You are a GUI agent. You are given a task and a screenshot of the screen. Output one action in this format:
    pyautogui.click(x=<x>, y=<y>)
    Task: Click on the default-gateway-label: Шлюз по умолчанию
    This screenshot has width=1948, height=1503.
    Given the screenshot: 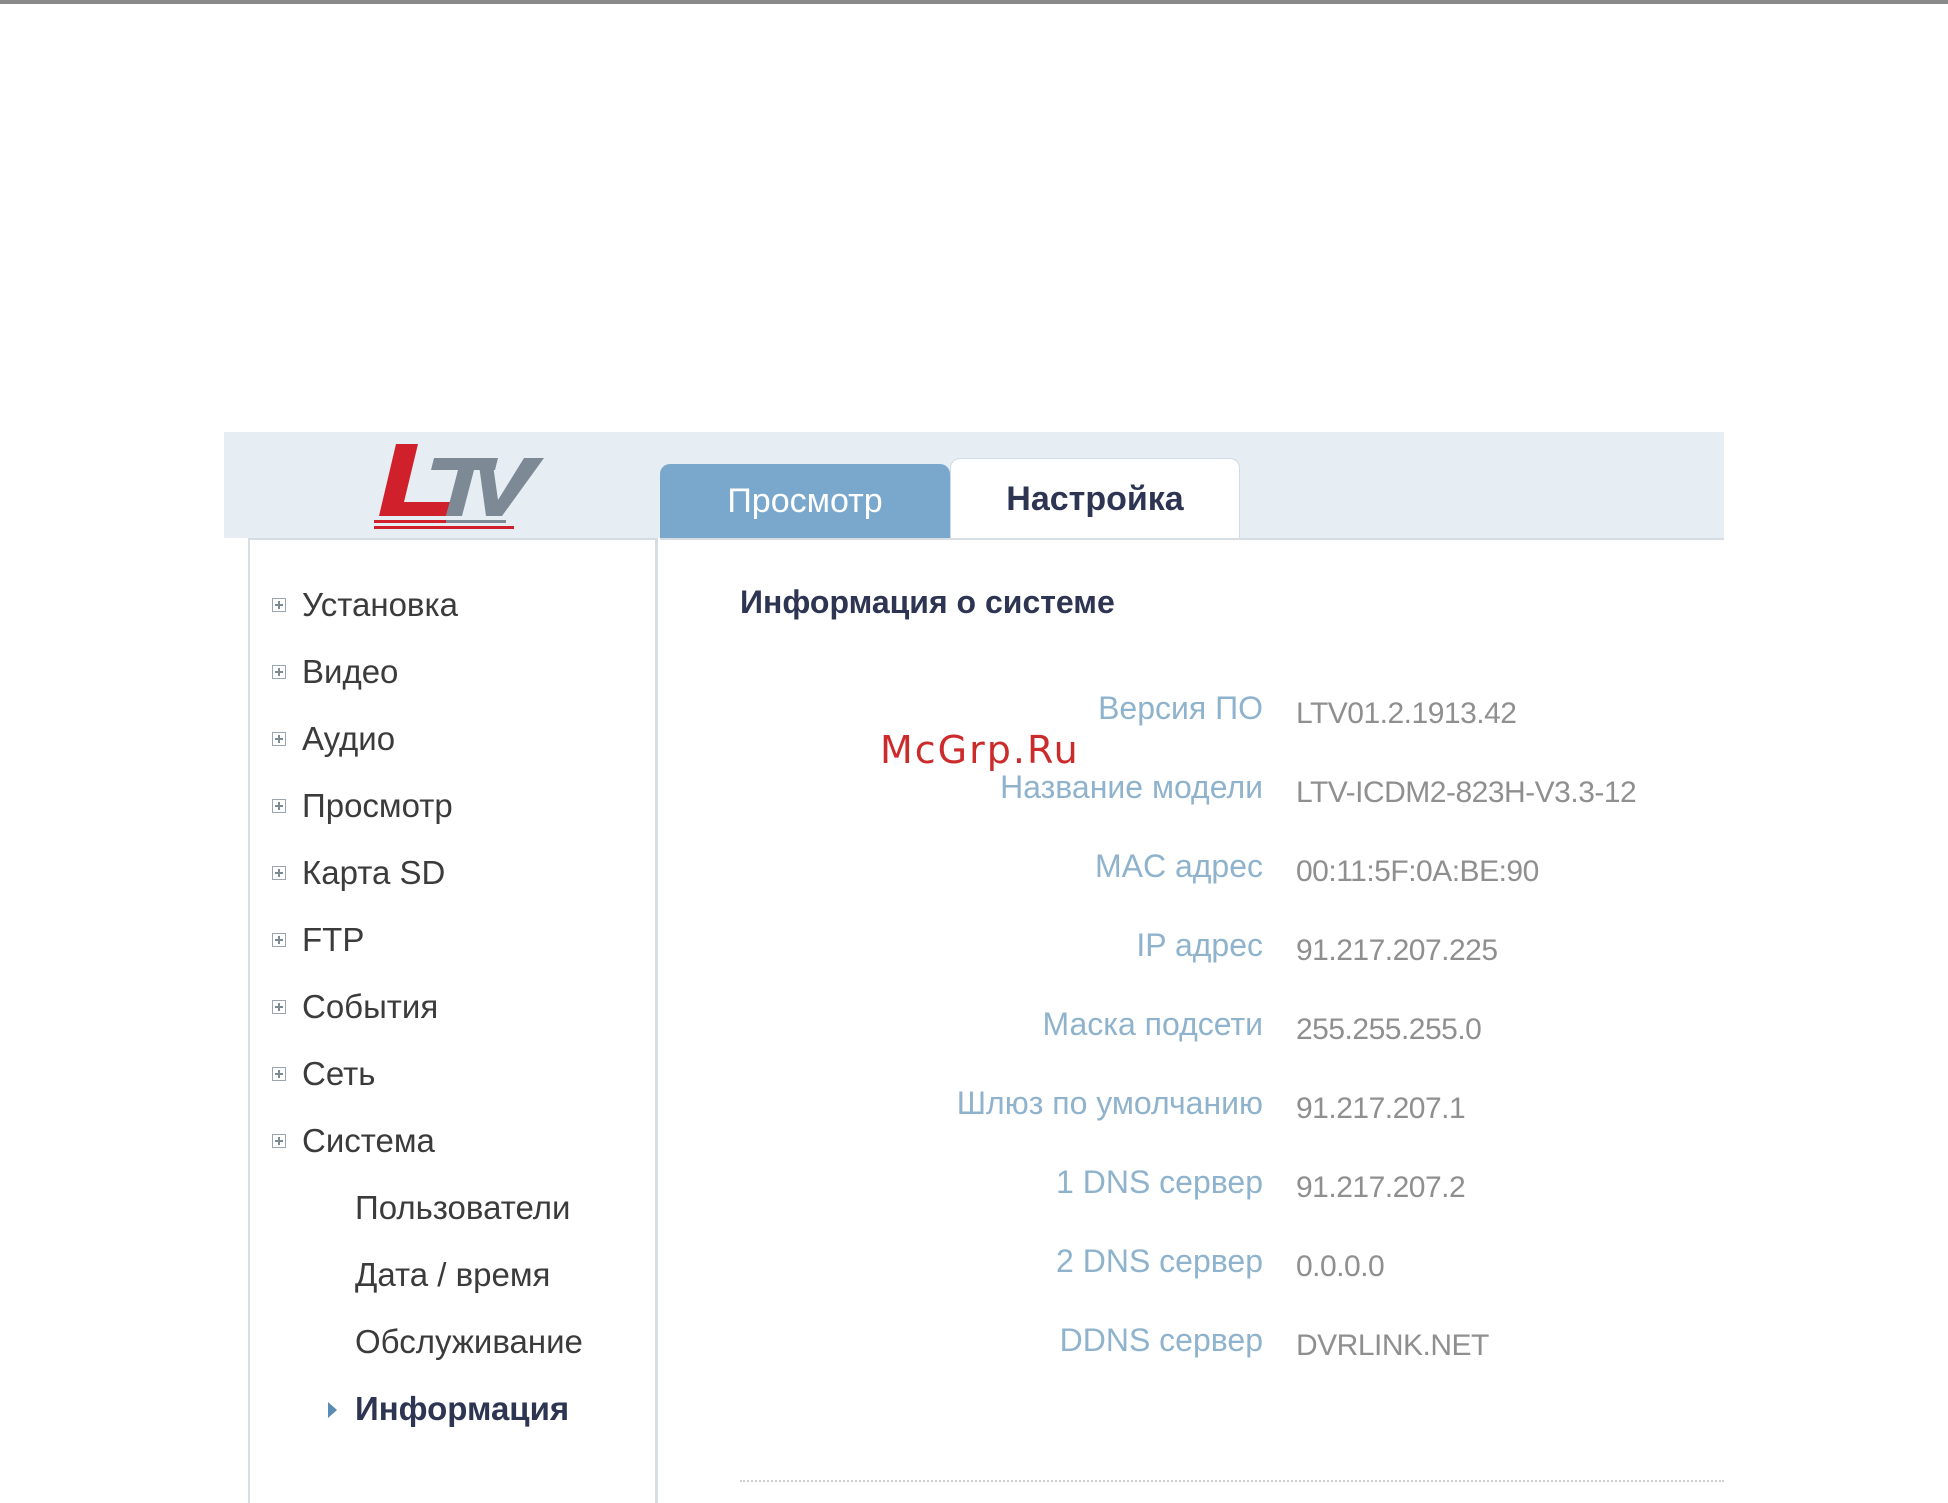 What is the action you would take?
    pyautogui.click(x=1109, y=1103)
    